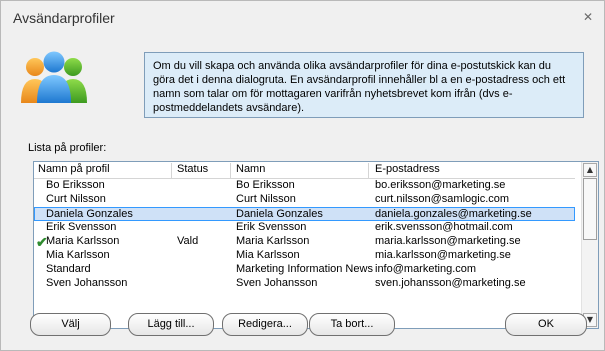 This screenshot has width=605, height=351. Describe the element at coordinates (76, 199) in the screenshot. I see `cell-profile: Curt Nilsson` at that location.